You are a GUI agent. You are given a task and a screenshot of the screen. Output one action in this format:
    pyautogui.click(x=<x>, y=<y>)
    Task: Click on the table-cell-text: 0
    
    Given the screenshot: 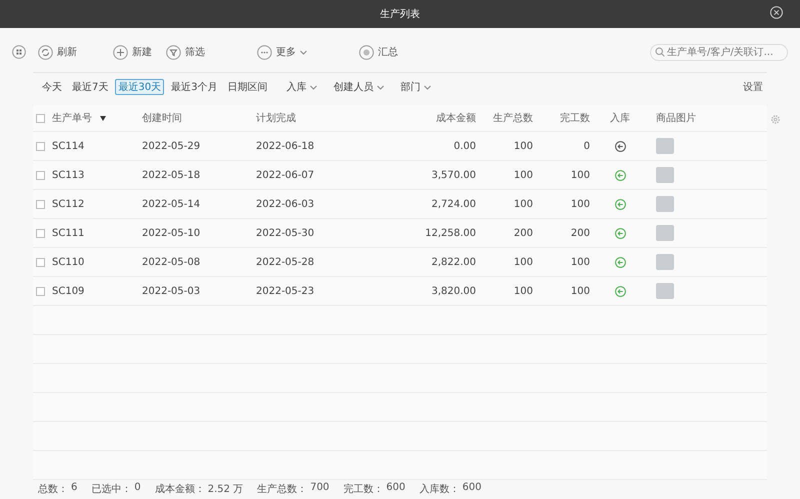 What is the action you would take?
    pyautogui.click(x=586, y=146)
    